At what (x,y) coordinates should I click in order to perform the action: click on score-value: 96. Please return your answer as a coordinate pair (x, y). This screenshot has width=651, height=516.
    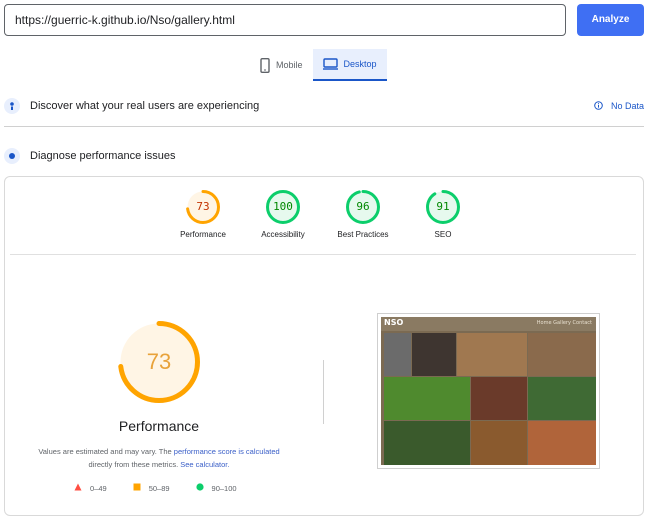
    Looking at the image, I should click on (363, 206).